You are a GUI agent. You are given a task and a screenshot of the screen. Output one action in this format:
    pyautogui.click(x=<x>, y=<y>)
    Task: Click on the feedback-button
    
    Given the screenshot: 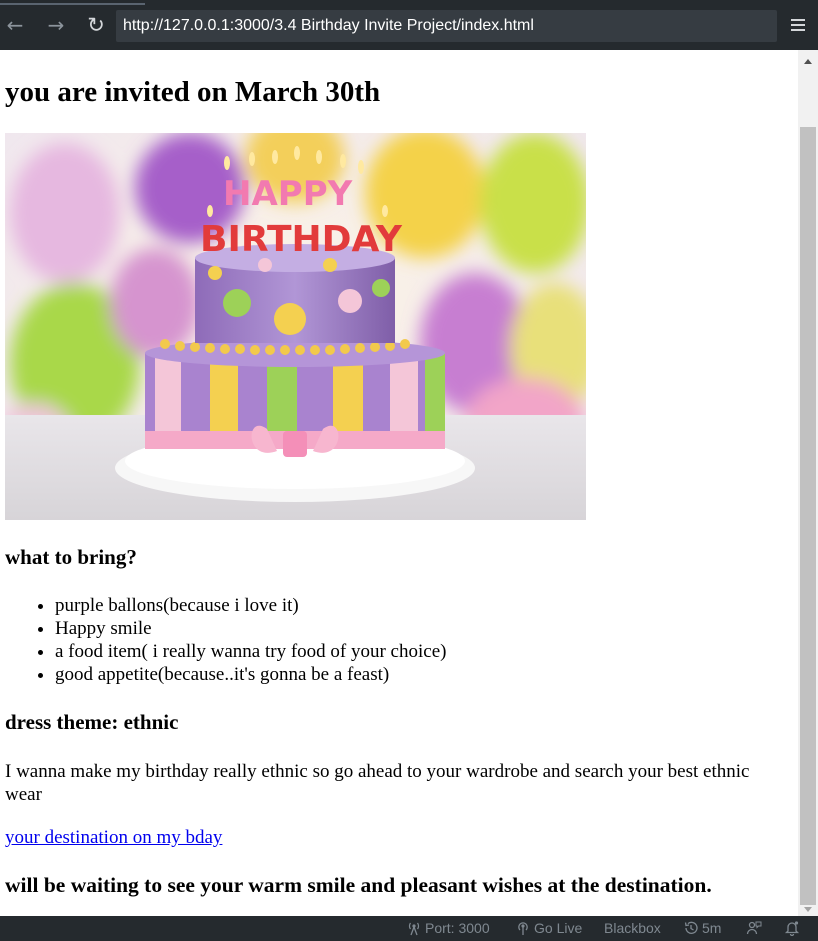 What is the action you would take?
    pyautogui.click(x=755, y=928)
    